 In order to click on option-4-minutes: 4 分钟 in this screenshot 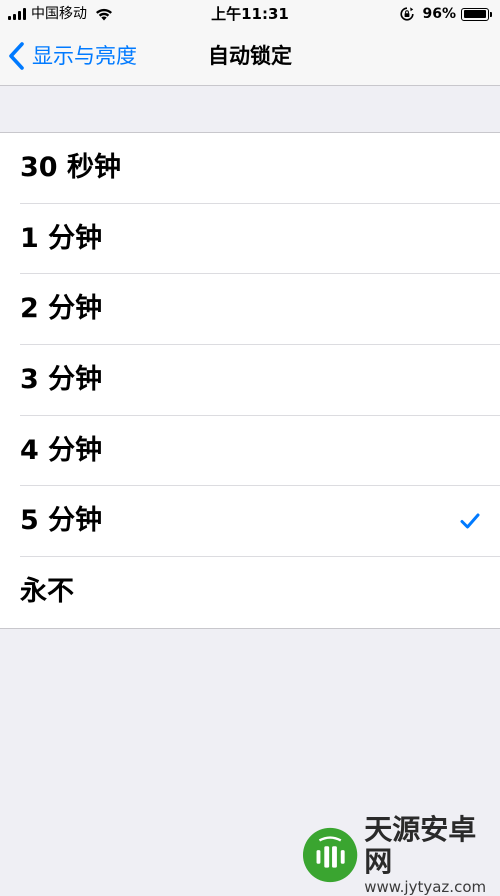, I will do `click(250, 451)`.